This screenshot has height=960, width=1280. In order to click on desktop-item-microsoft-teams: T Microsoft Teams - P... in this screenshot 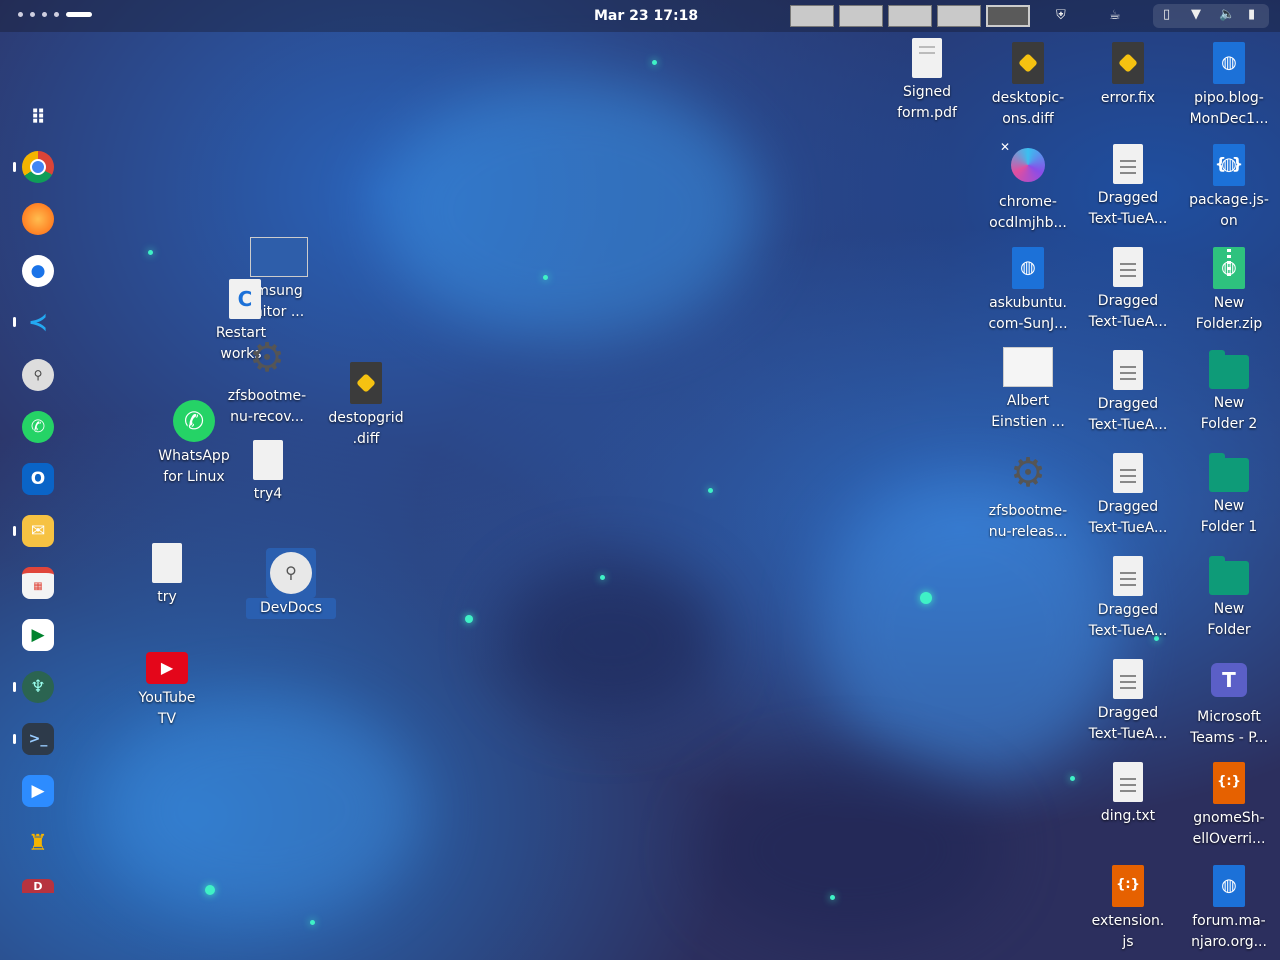, I will do `click(1229, 704)`.